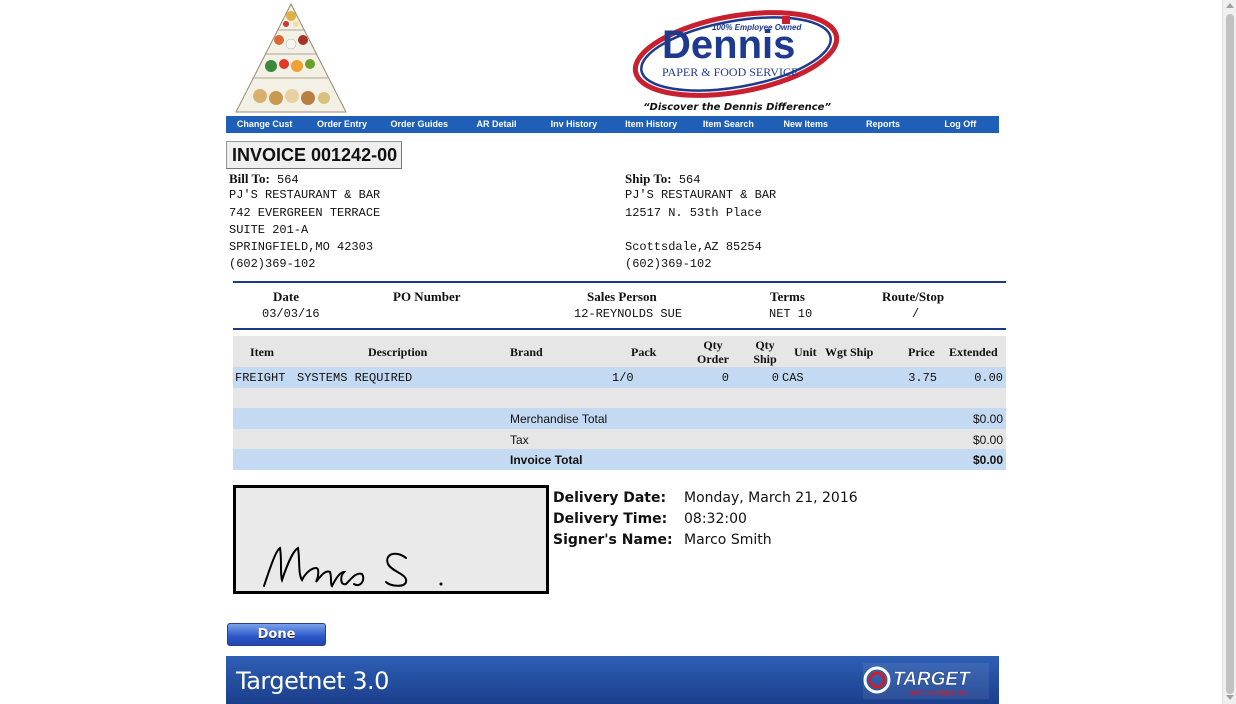  I want to click on bill-to-number: 564, so click(288, 180).